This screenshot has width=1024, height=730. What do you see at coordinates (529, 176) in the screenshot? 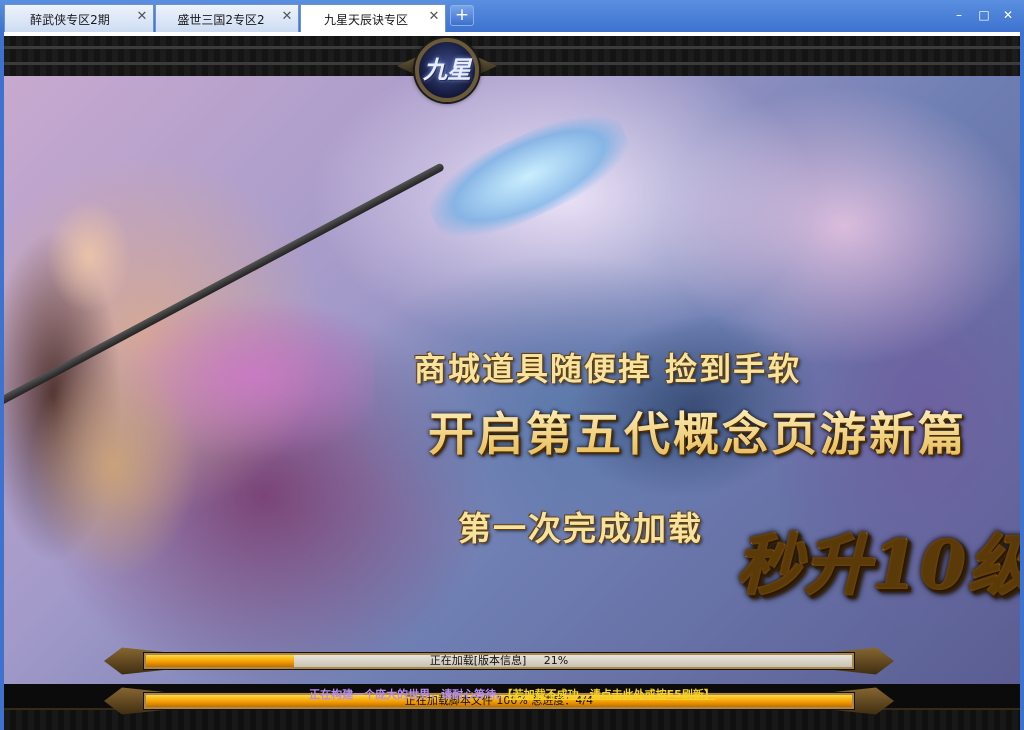
I see `spear-blade-glow-art` at bounding box center [529, 176].